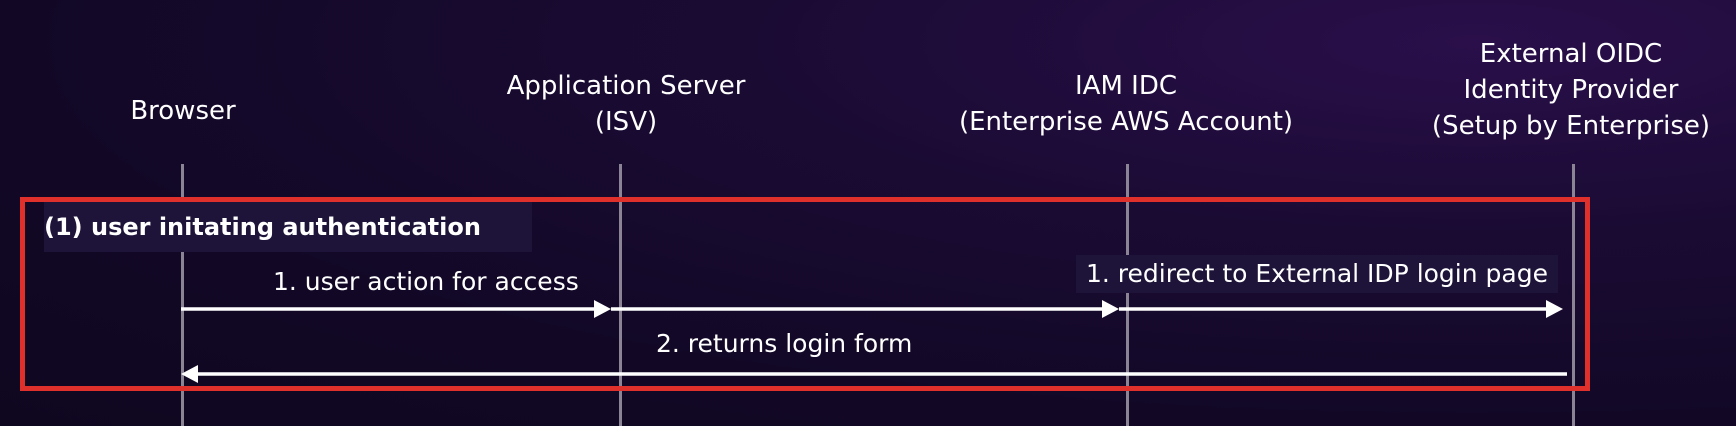  I want to click on arrow-external-idp-to-browser, so click(874, 374).